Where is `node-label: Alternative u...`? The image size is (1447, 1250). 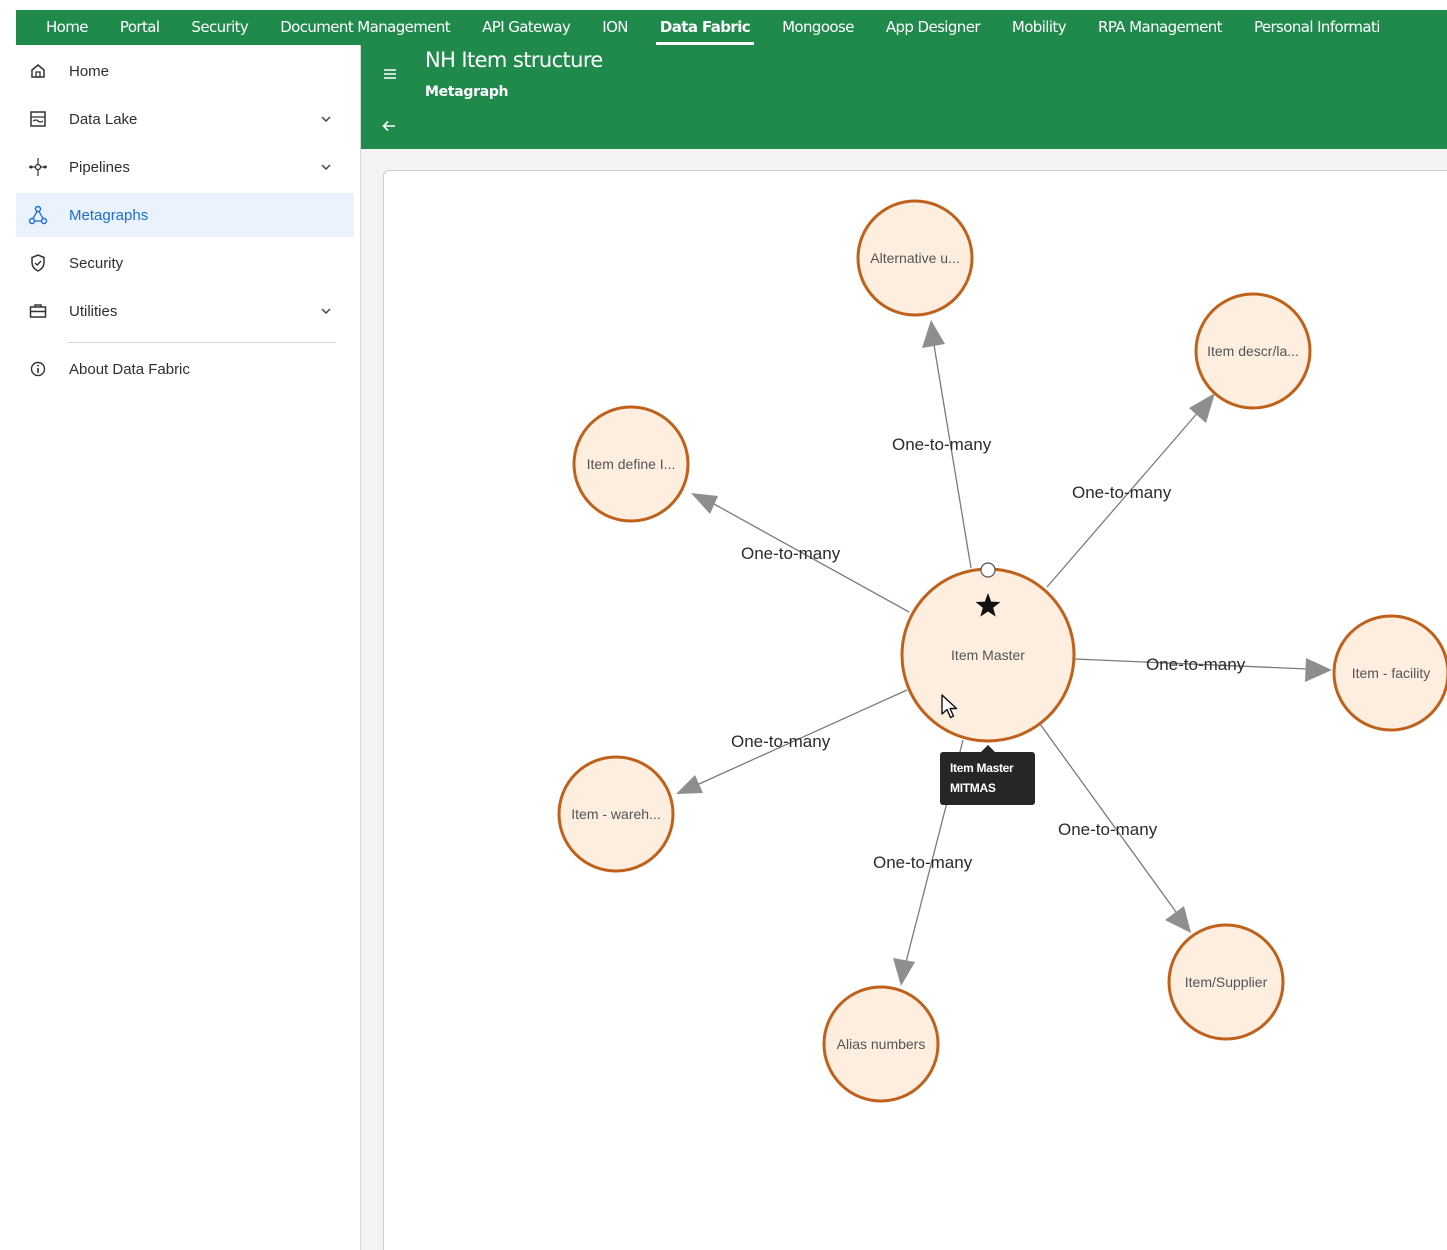 node-label: Alternative u... is located at coordinates (915, 258).